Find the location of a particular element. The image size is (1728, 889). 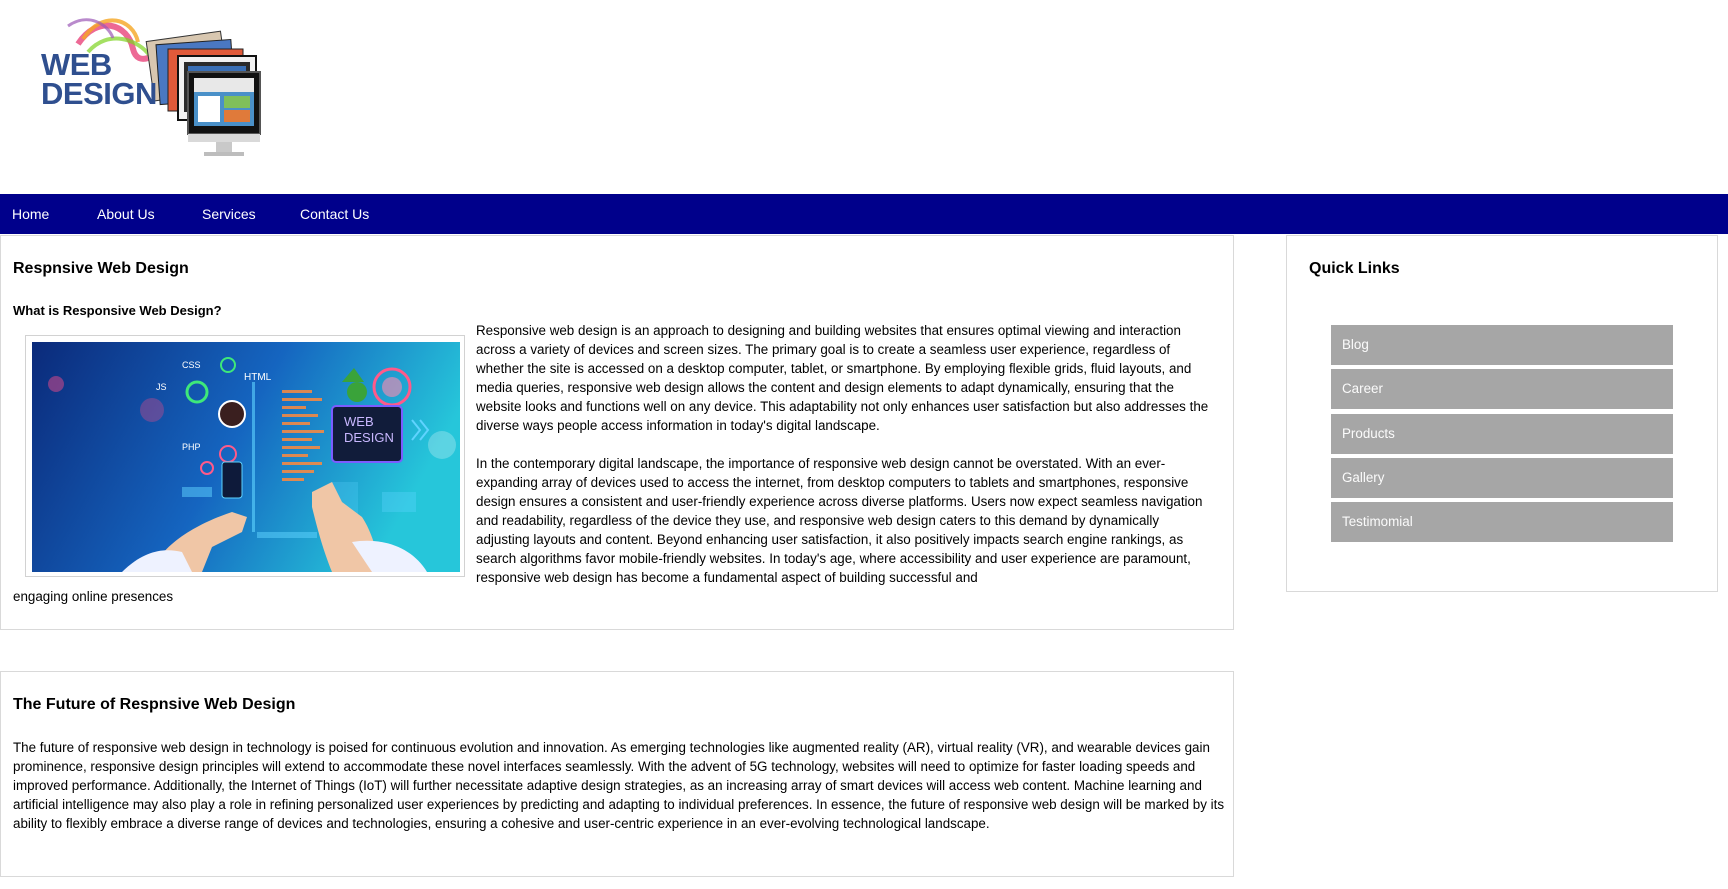

image-label-html: HTML is located at coordinates (258, 377).